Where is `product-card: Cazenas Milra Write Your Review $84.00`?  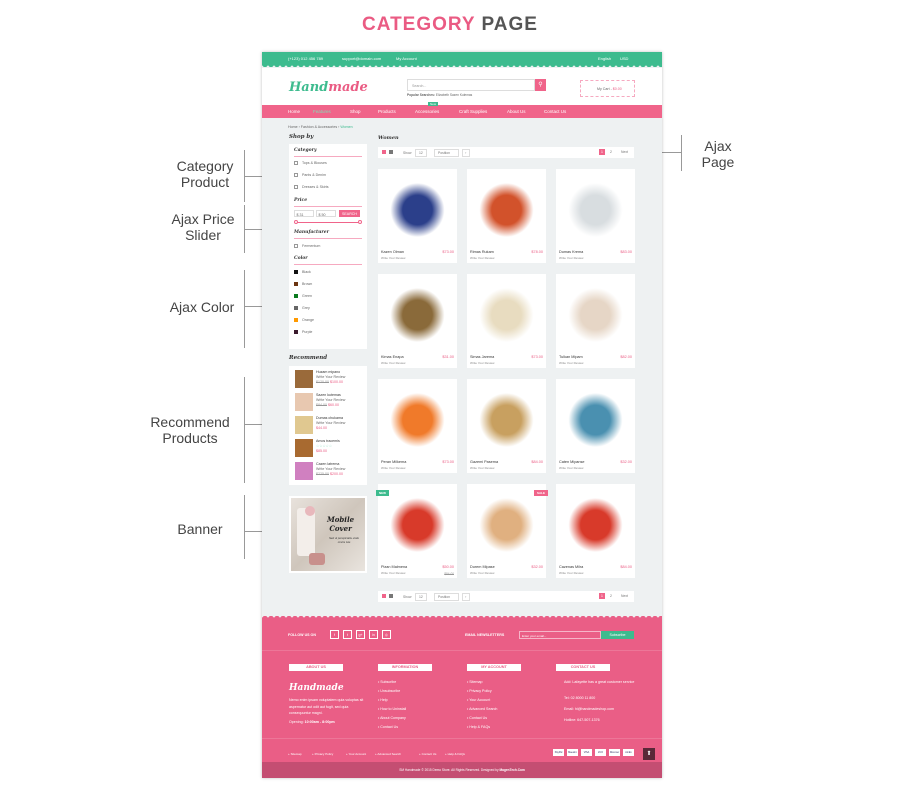
product-card: Cazenas Milra Write Your Review $84.00 is located at coordinates (595, 531).